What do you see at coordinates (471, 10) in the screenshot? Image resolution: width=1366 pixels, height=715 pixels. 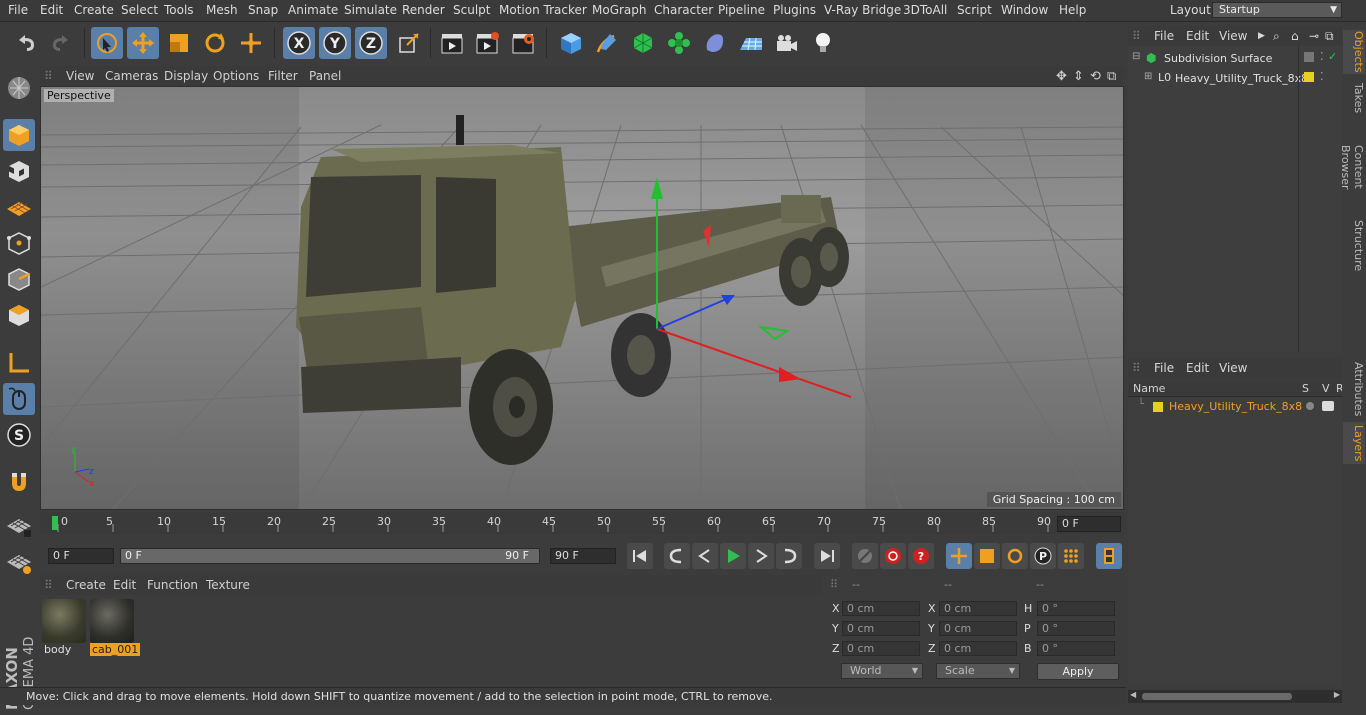 I see `menu-sculpt: Sculpt` at bounding box center [471, 10].